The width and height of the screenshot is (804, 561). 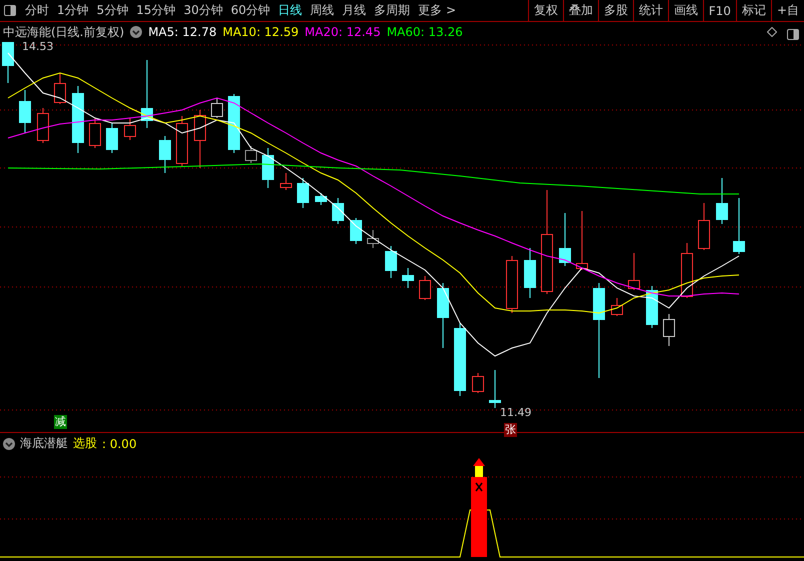 What do you see at coordinates (260, 32) in the screenshot?
I see `ma-value: MA10: 12.59` at bounding box center [260, 32].